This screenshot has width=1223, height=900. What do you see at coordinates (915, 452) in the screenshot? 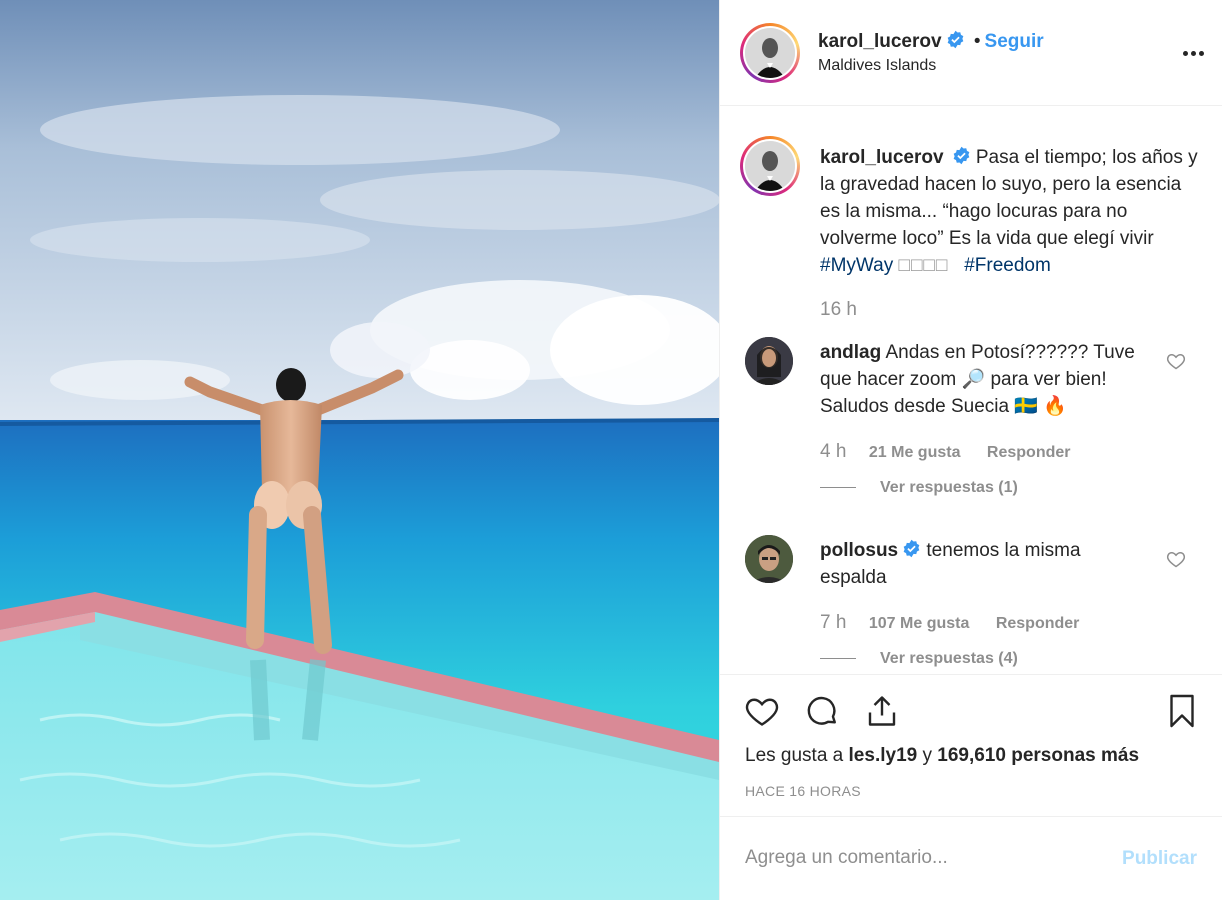
I see `comment-likes-count: 21 Me gusta` at bounding box center [915, 452].